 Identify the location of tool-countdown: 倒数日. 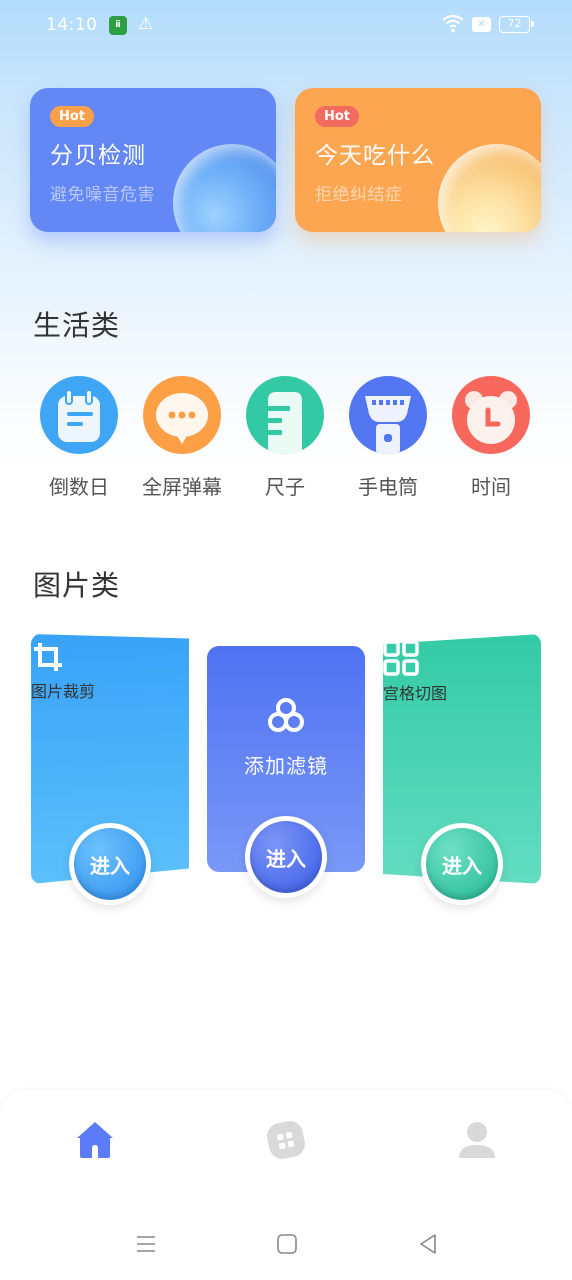
(79, 438).